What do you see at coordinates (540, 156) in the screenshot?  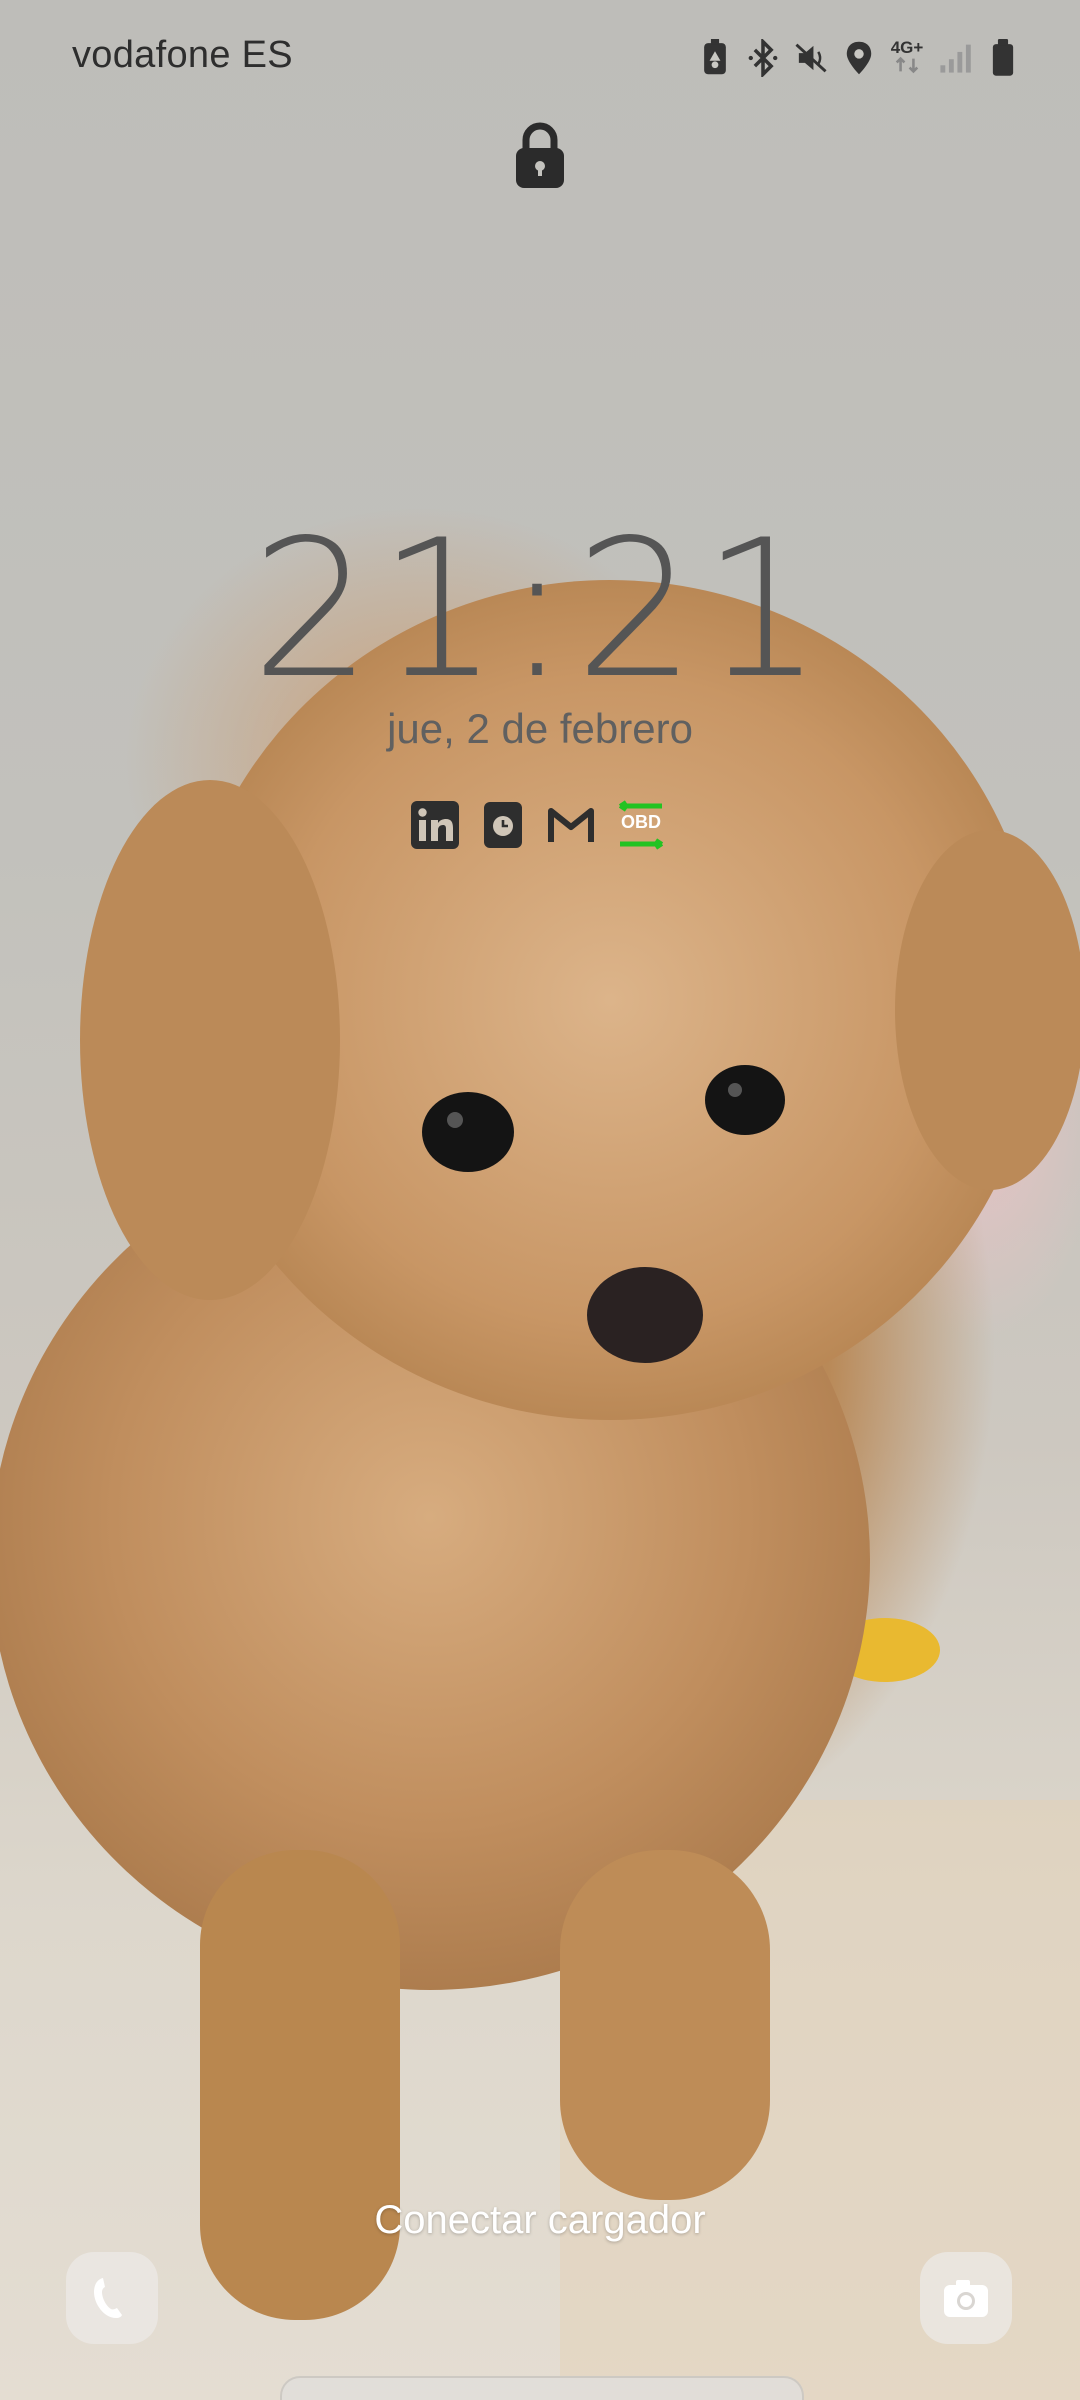 I see `lock-icon` at bounding box center [540, 156].